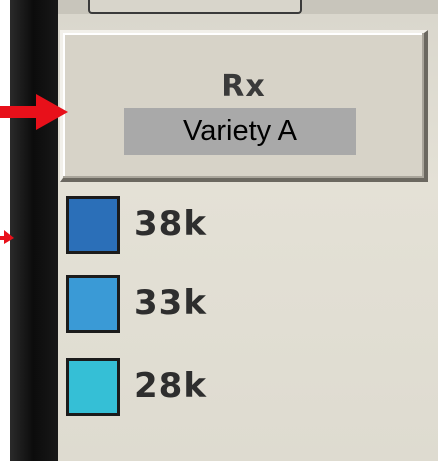 The width and height of the screenshot is (438, 461). What do you see at coordinates (216, 229) in the screenshot?
I see `legend-item: 38k` at bounding box center [216, 229].